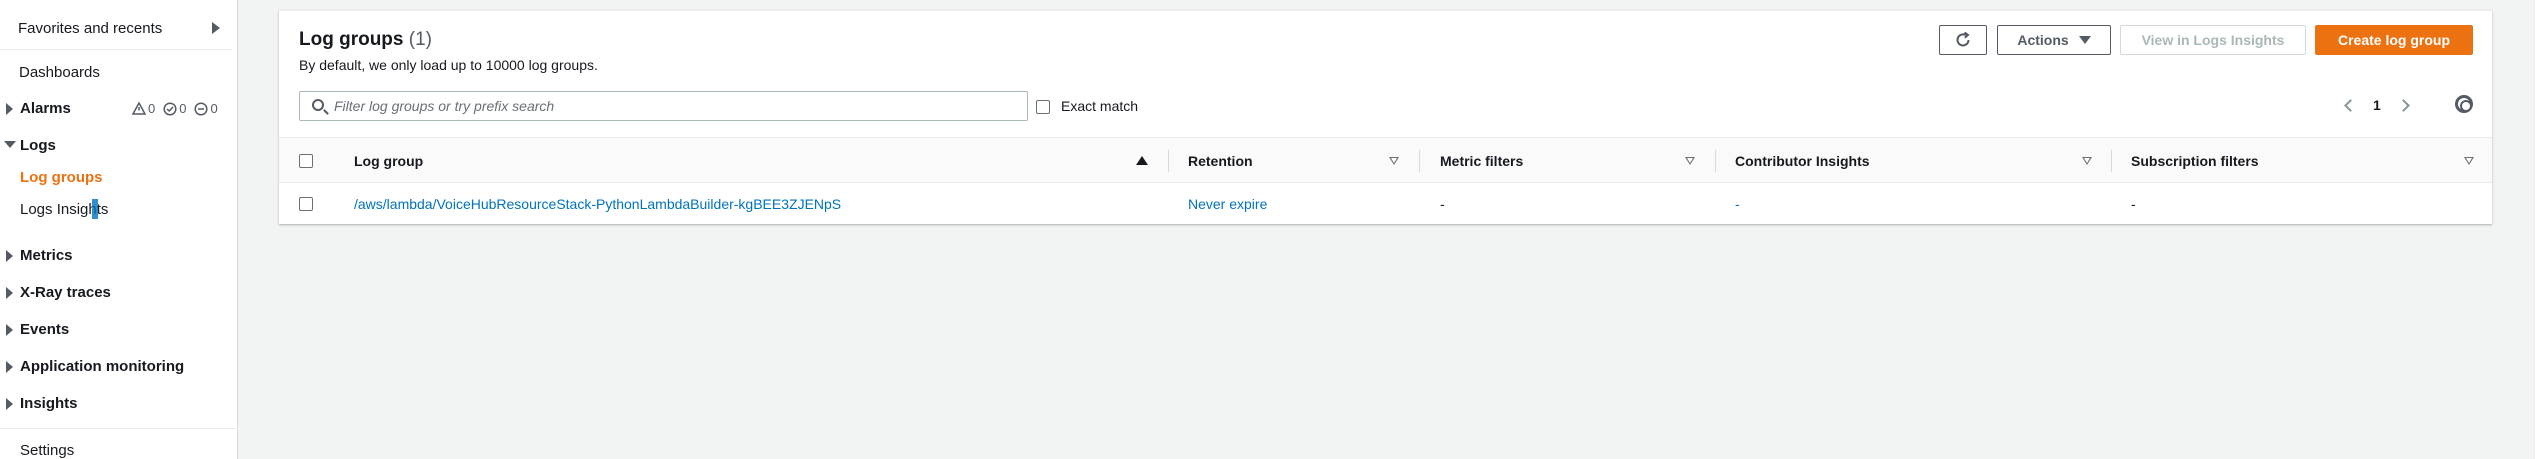 Image resolution: width=2548 pixels, height=459 pixels. I want to click on sidebar-item-insights: Insights, so click(49, 403).